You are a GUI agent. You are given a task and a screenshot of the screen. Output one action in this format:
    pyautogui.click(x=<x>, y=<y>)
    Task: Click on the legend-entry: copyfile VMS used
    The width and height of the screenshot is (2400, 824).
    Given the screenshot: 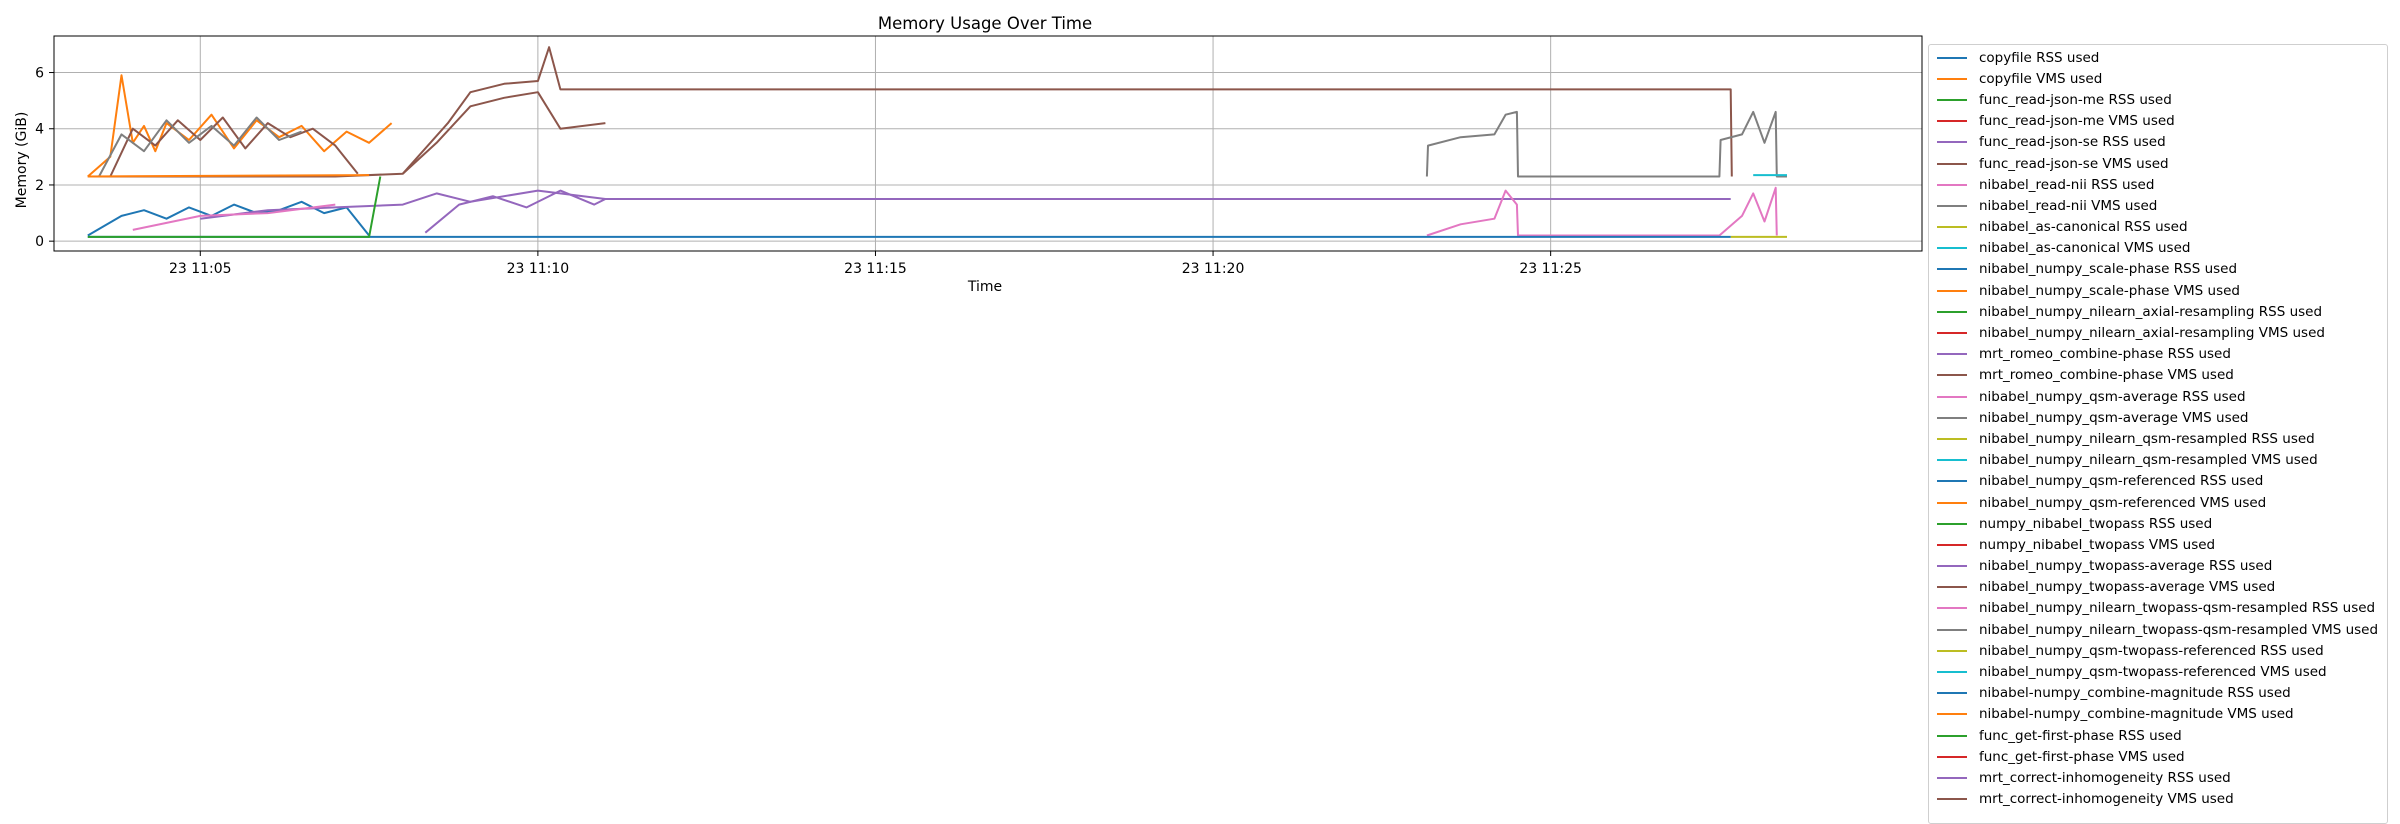 What is the action you would take?
    pyautogui.click(x=2158, y=78)
    